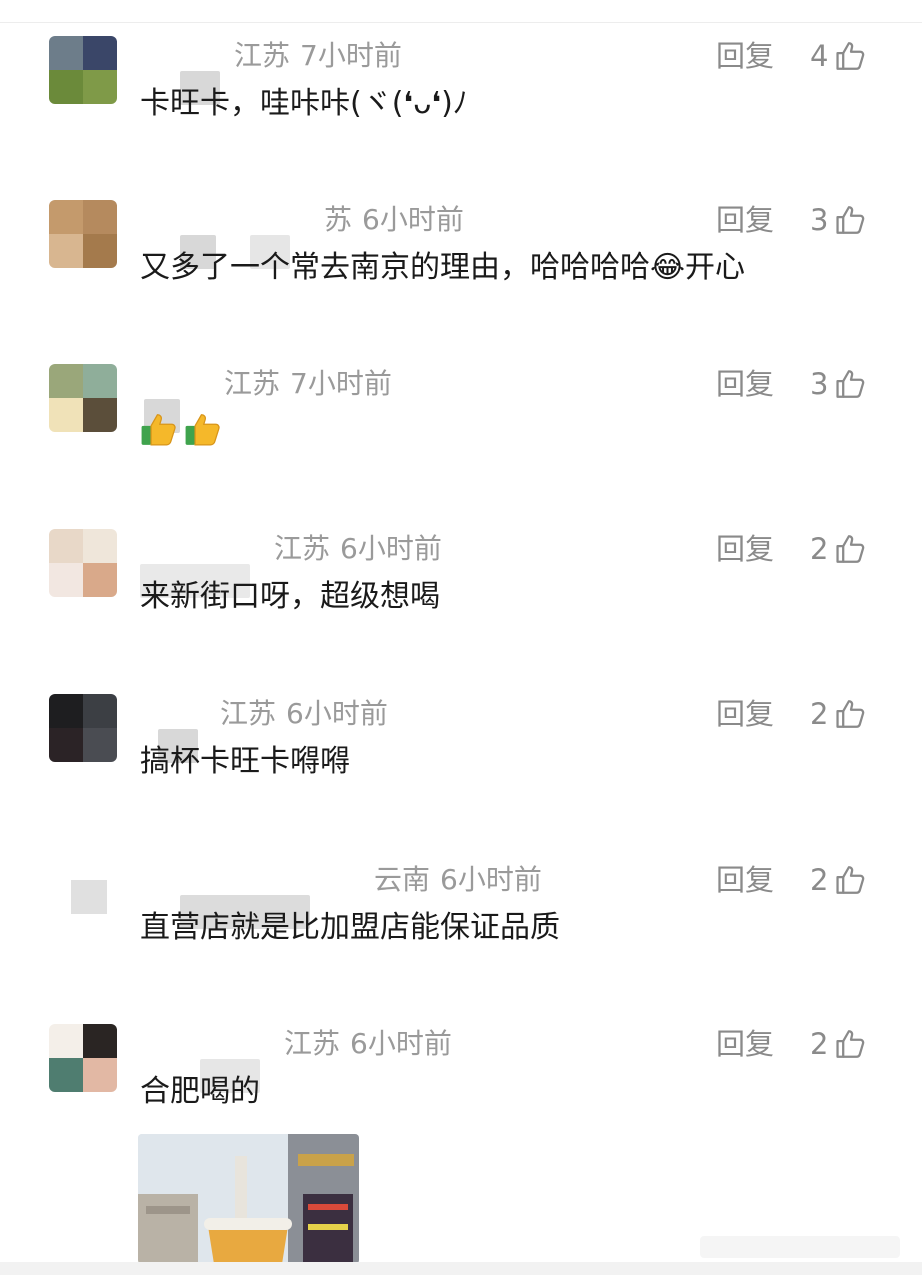 This screenshot has width=922, height=1275. Describe the element at coordinates (200, 1091) in the screenshot. I see `comment-text: 合肥喝的` at that location.